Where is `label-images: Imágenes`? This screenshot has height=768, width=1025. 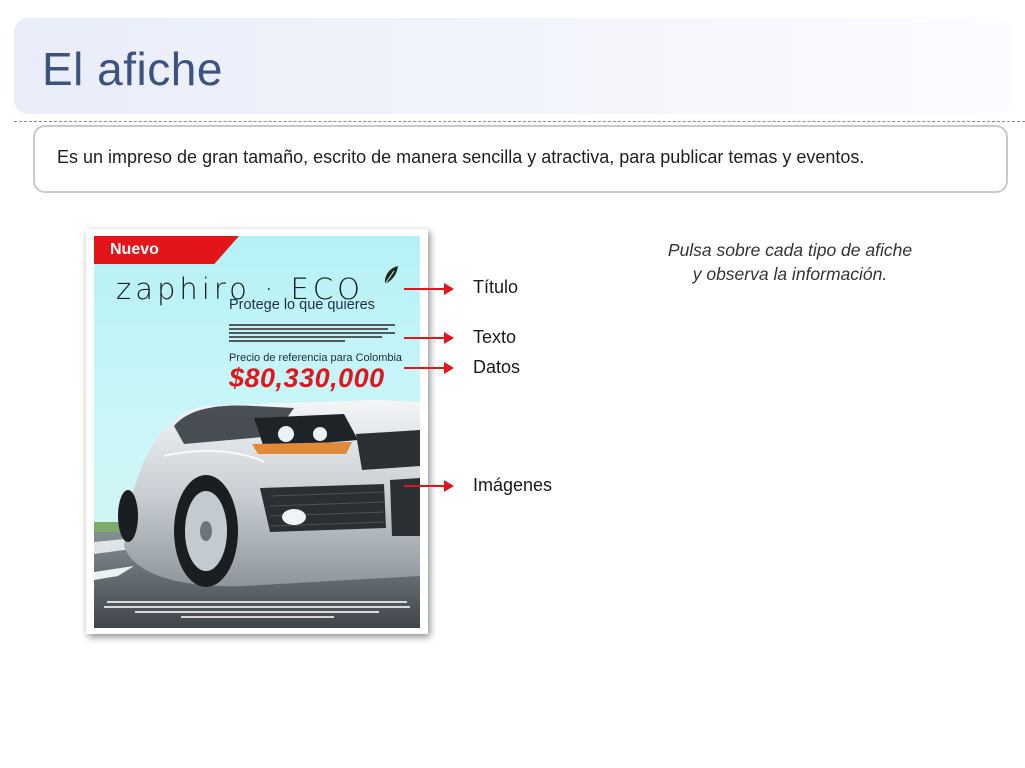
label-images: Imágenes is located at coordinates (512, 485).